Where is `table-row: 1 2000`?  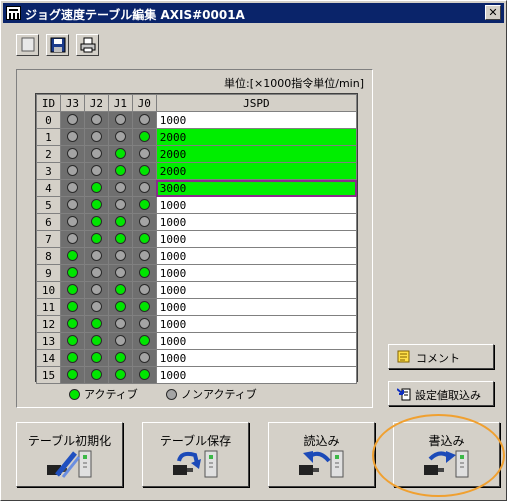
table-row: 1 2000 is located at coordinates (197, 137).